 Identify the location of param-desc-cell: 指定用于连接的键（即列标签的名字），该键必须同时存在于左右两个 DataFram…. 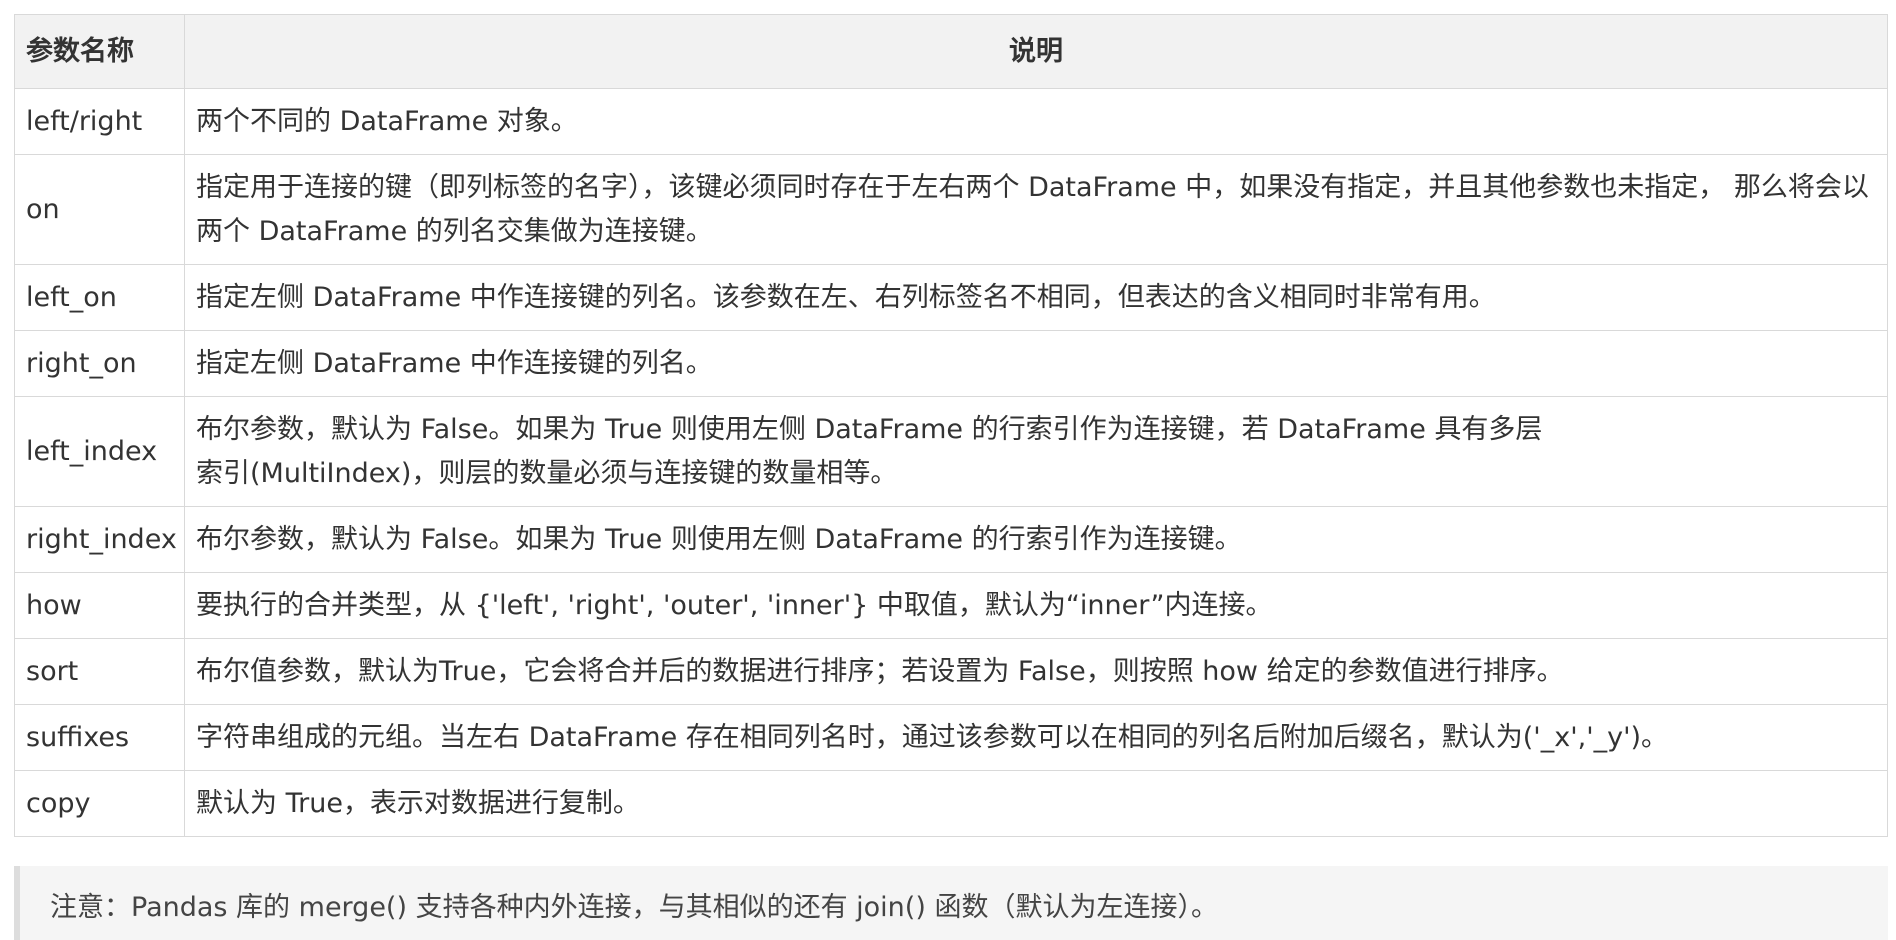
(1036, 209).